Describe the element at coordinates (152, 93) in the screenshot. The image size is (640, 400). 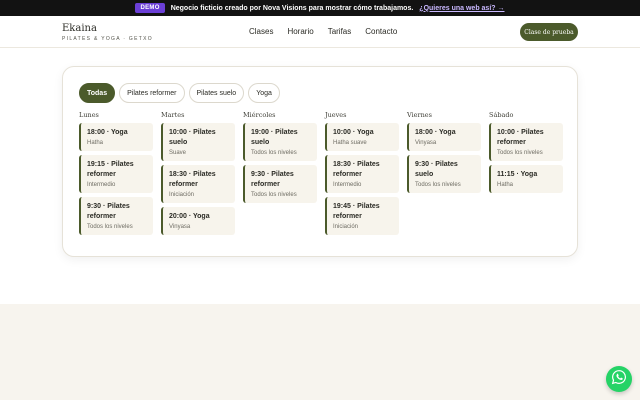
I see `filter-pilates-reformer: Pilates reformer` at that location.